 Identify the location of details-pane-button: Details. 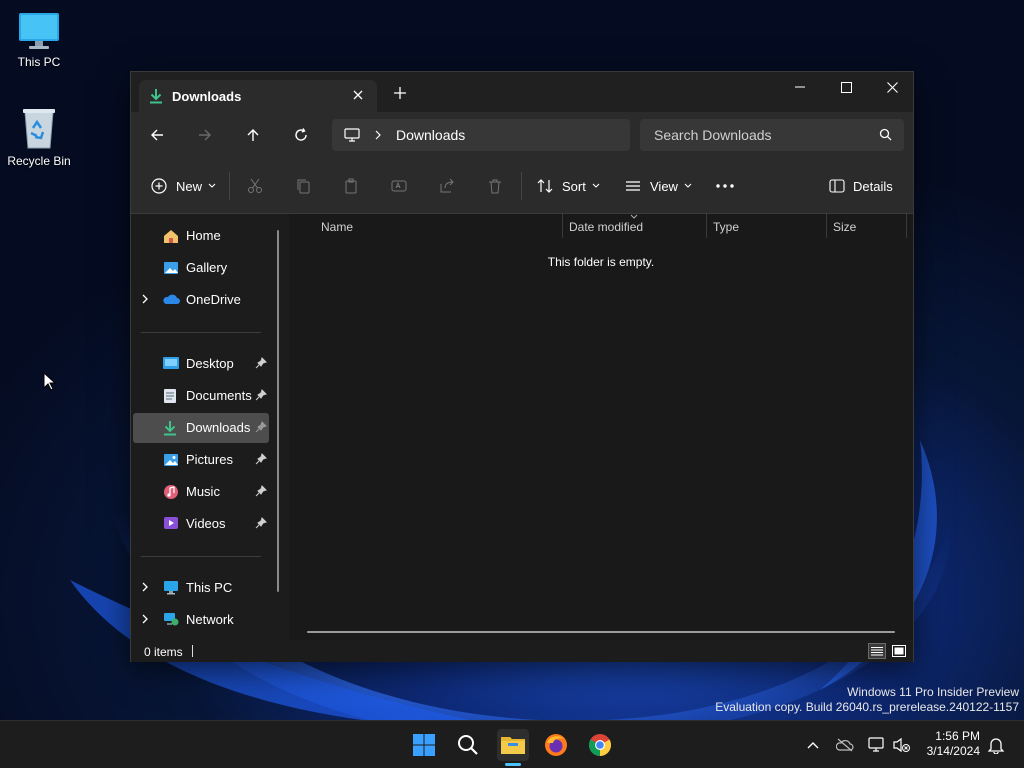
(861, 186).